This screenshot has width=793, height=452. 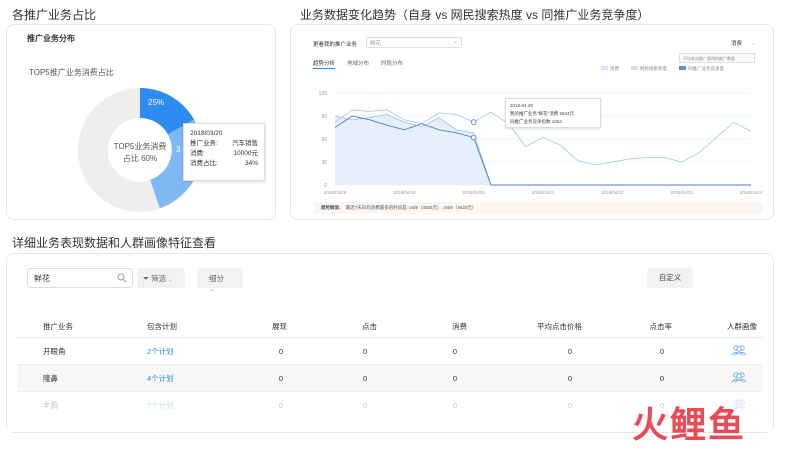 What do you see at coordinates (536, 121) in the screenshot?
I see `trend-tooltip-line2: 同推广业务竞争指数 1062` at bounding box center [536, 121].